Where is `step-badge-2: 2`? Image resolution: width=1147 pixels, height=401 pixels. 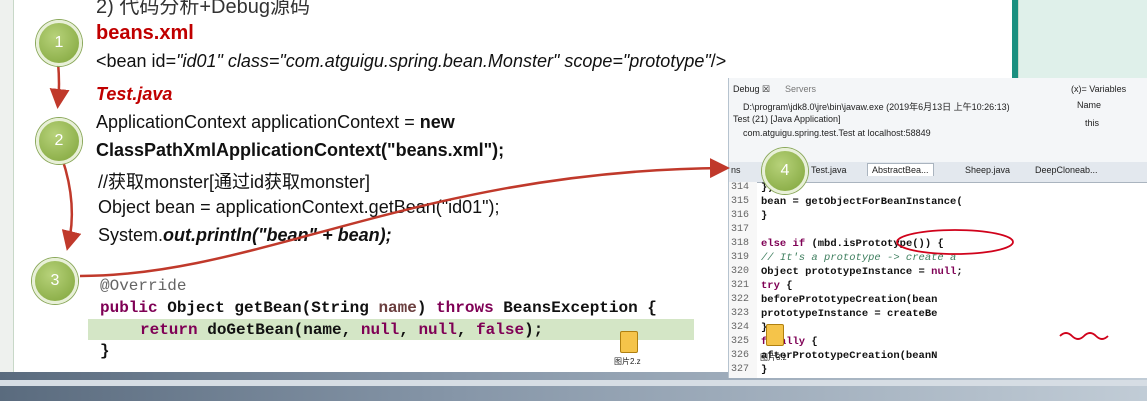
step-badge-2: 2 is located at coordinates (59, 141).